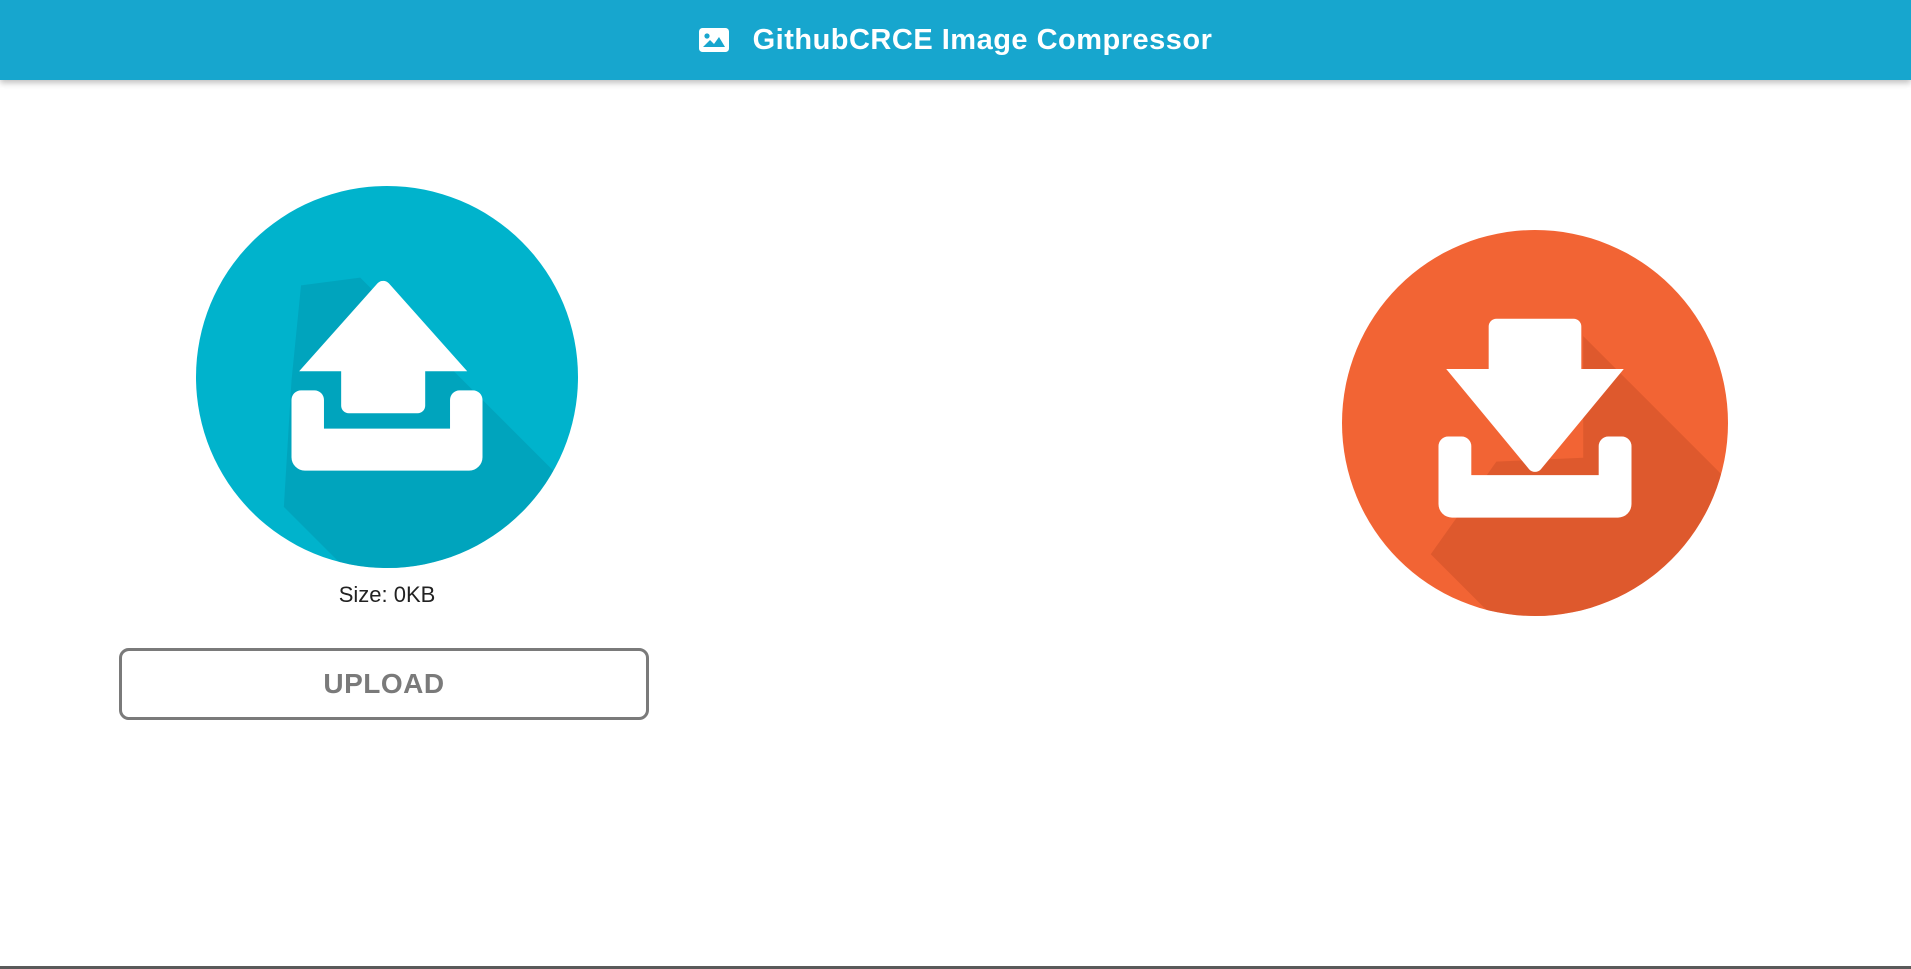 This screenshot has width=1911, height=969. I want to click on upload-icon, so click(387, 377).